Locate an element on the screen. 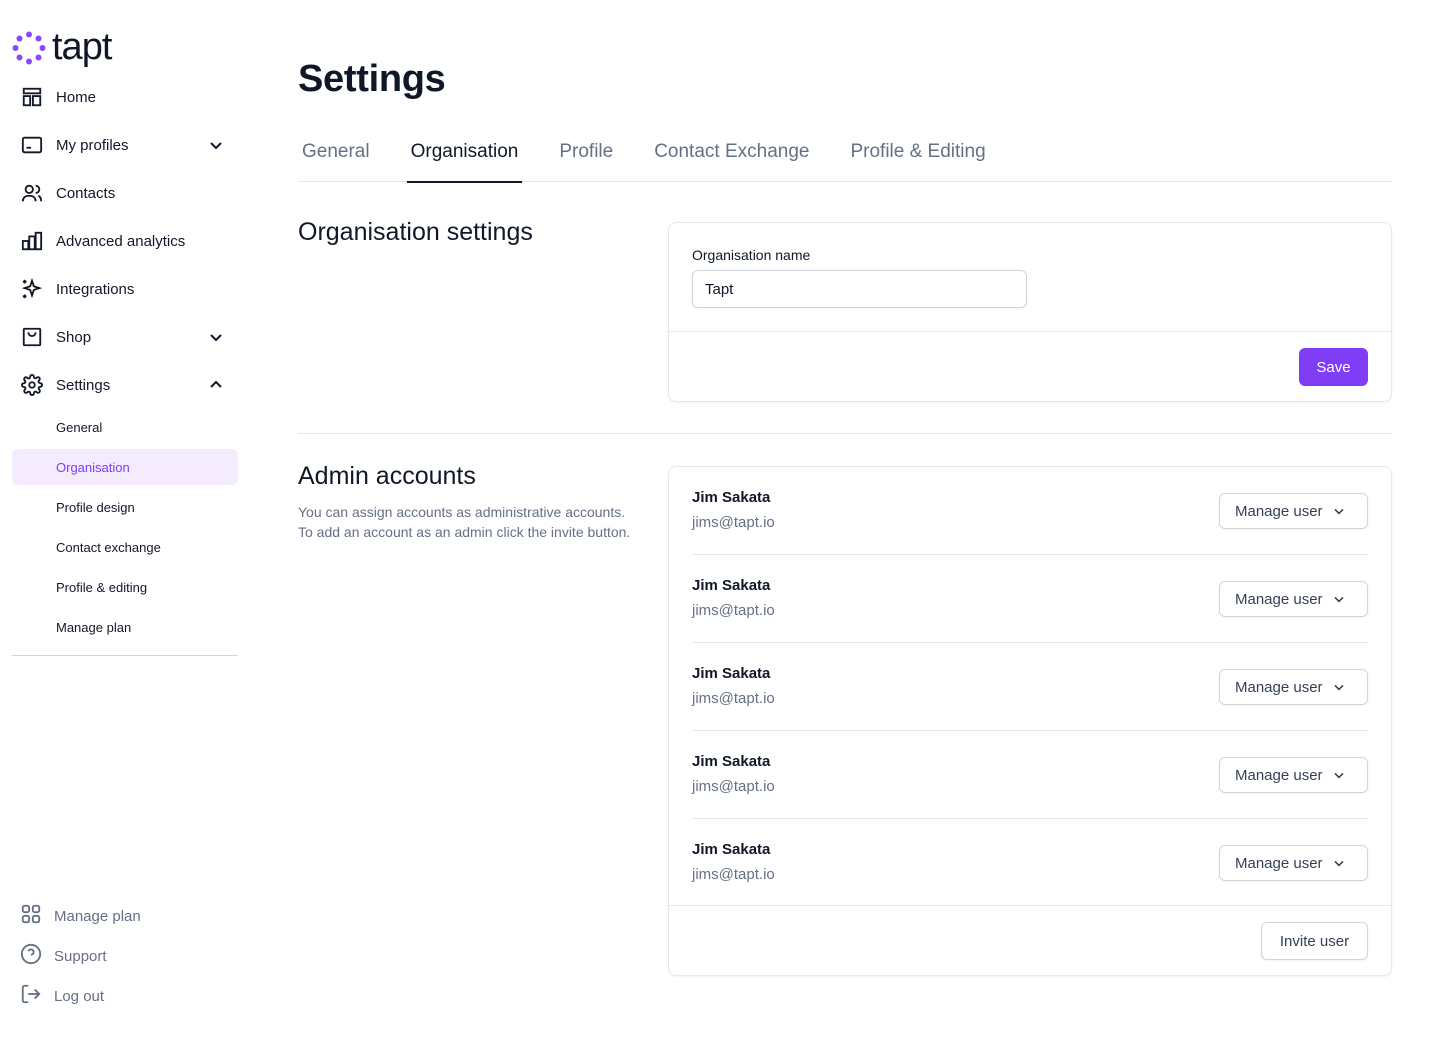  sidebar-item-settings: Settings is located at coordinates (125, 385).